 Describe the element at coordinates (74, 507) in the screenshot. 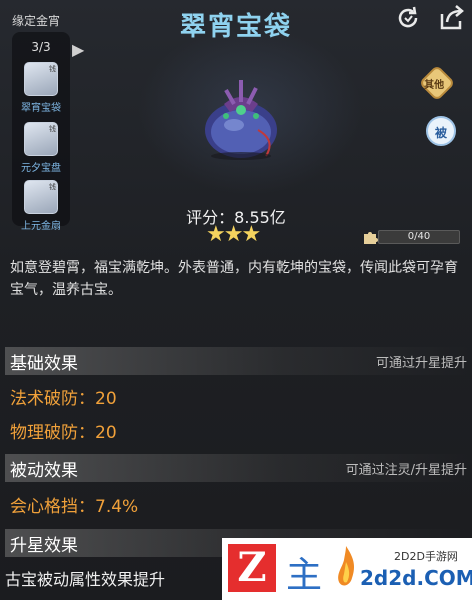

I see `passive-stat-0: 会心格挡：7.4%` at that location.